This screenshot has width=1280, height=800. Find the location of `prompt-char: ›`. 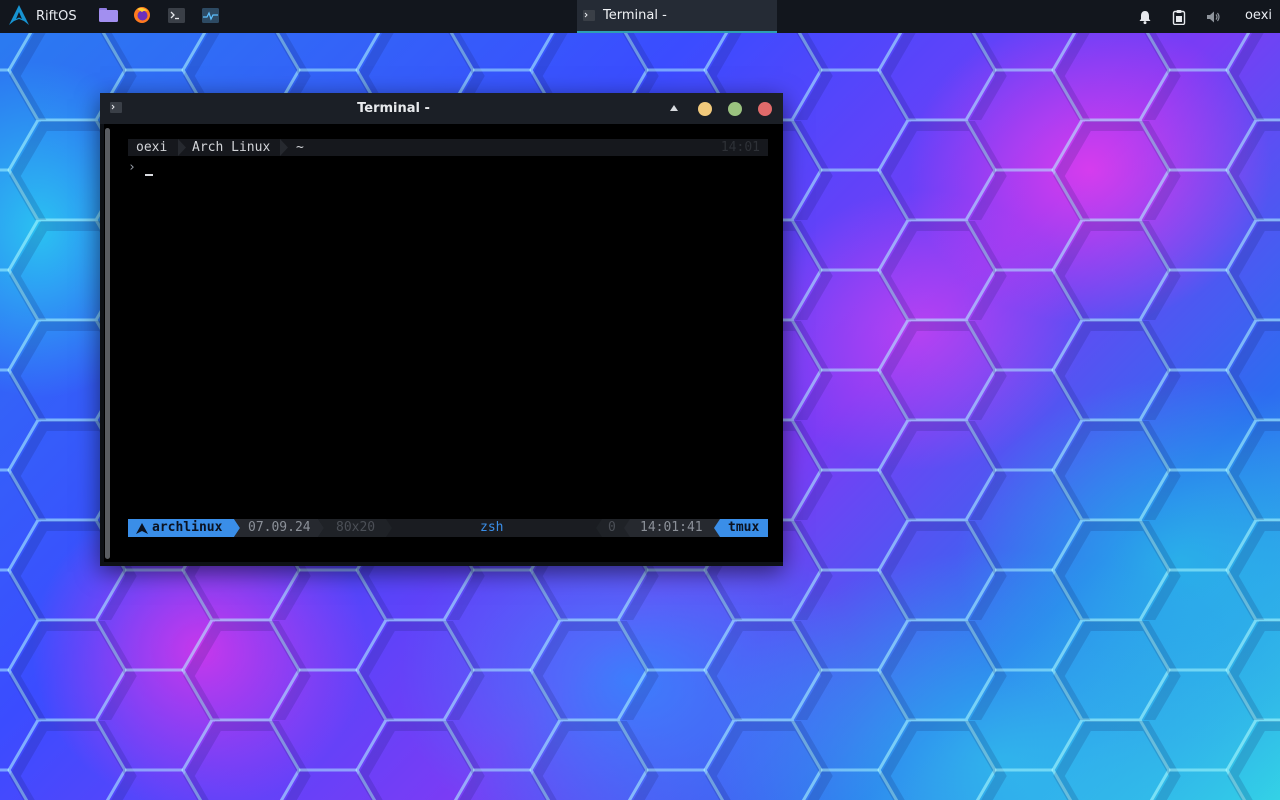

prompt-char: › is located at coordinates (132, 167).